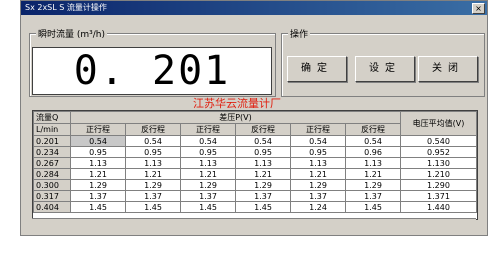 The width and height of the screenshot is (499, 253). Describe the element at coordinates (52, 196) in the screenshot. I see `row-flow-cell: 0.317` at that location.